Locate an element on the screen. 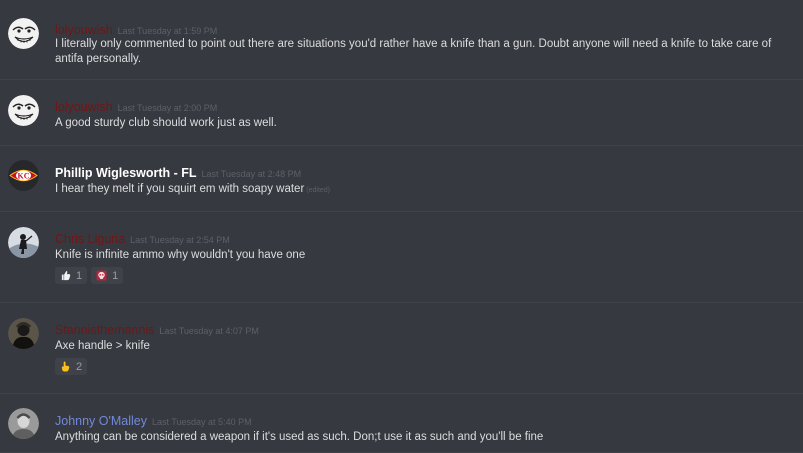 This screenshot has height=453, width=803. pointing-hand-emoji-icon is located at coordinates (65, 366).